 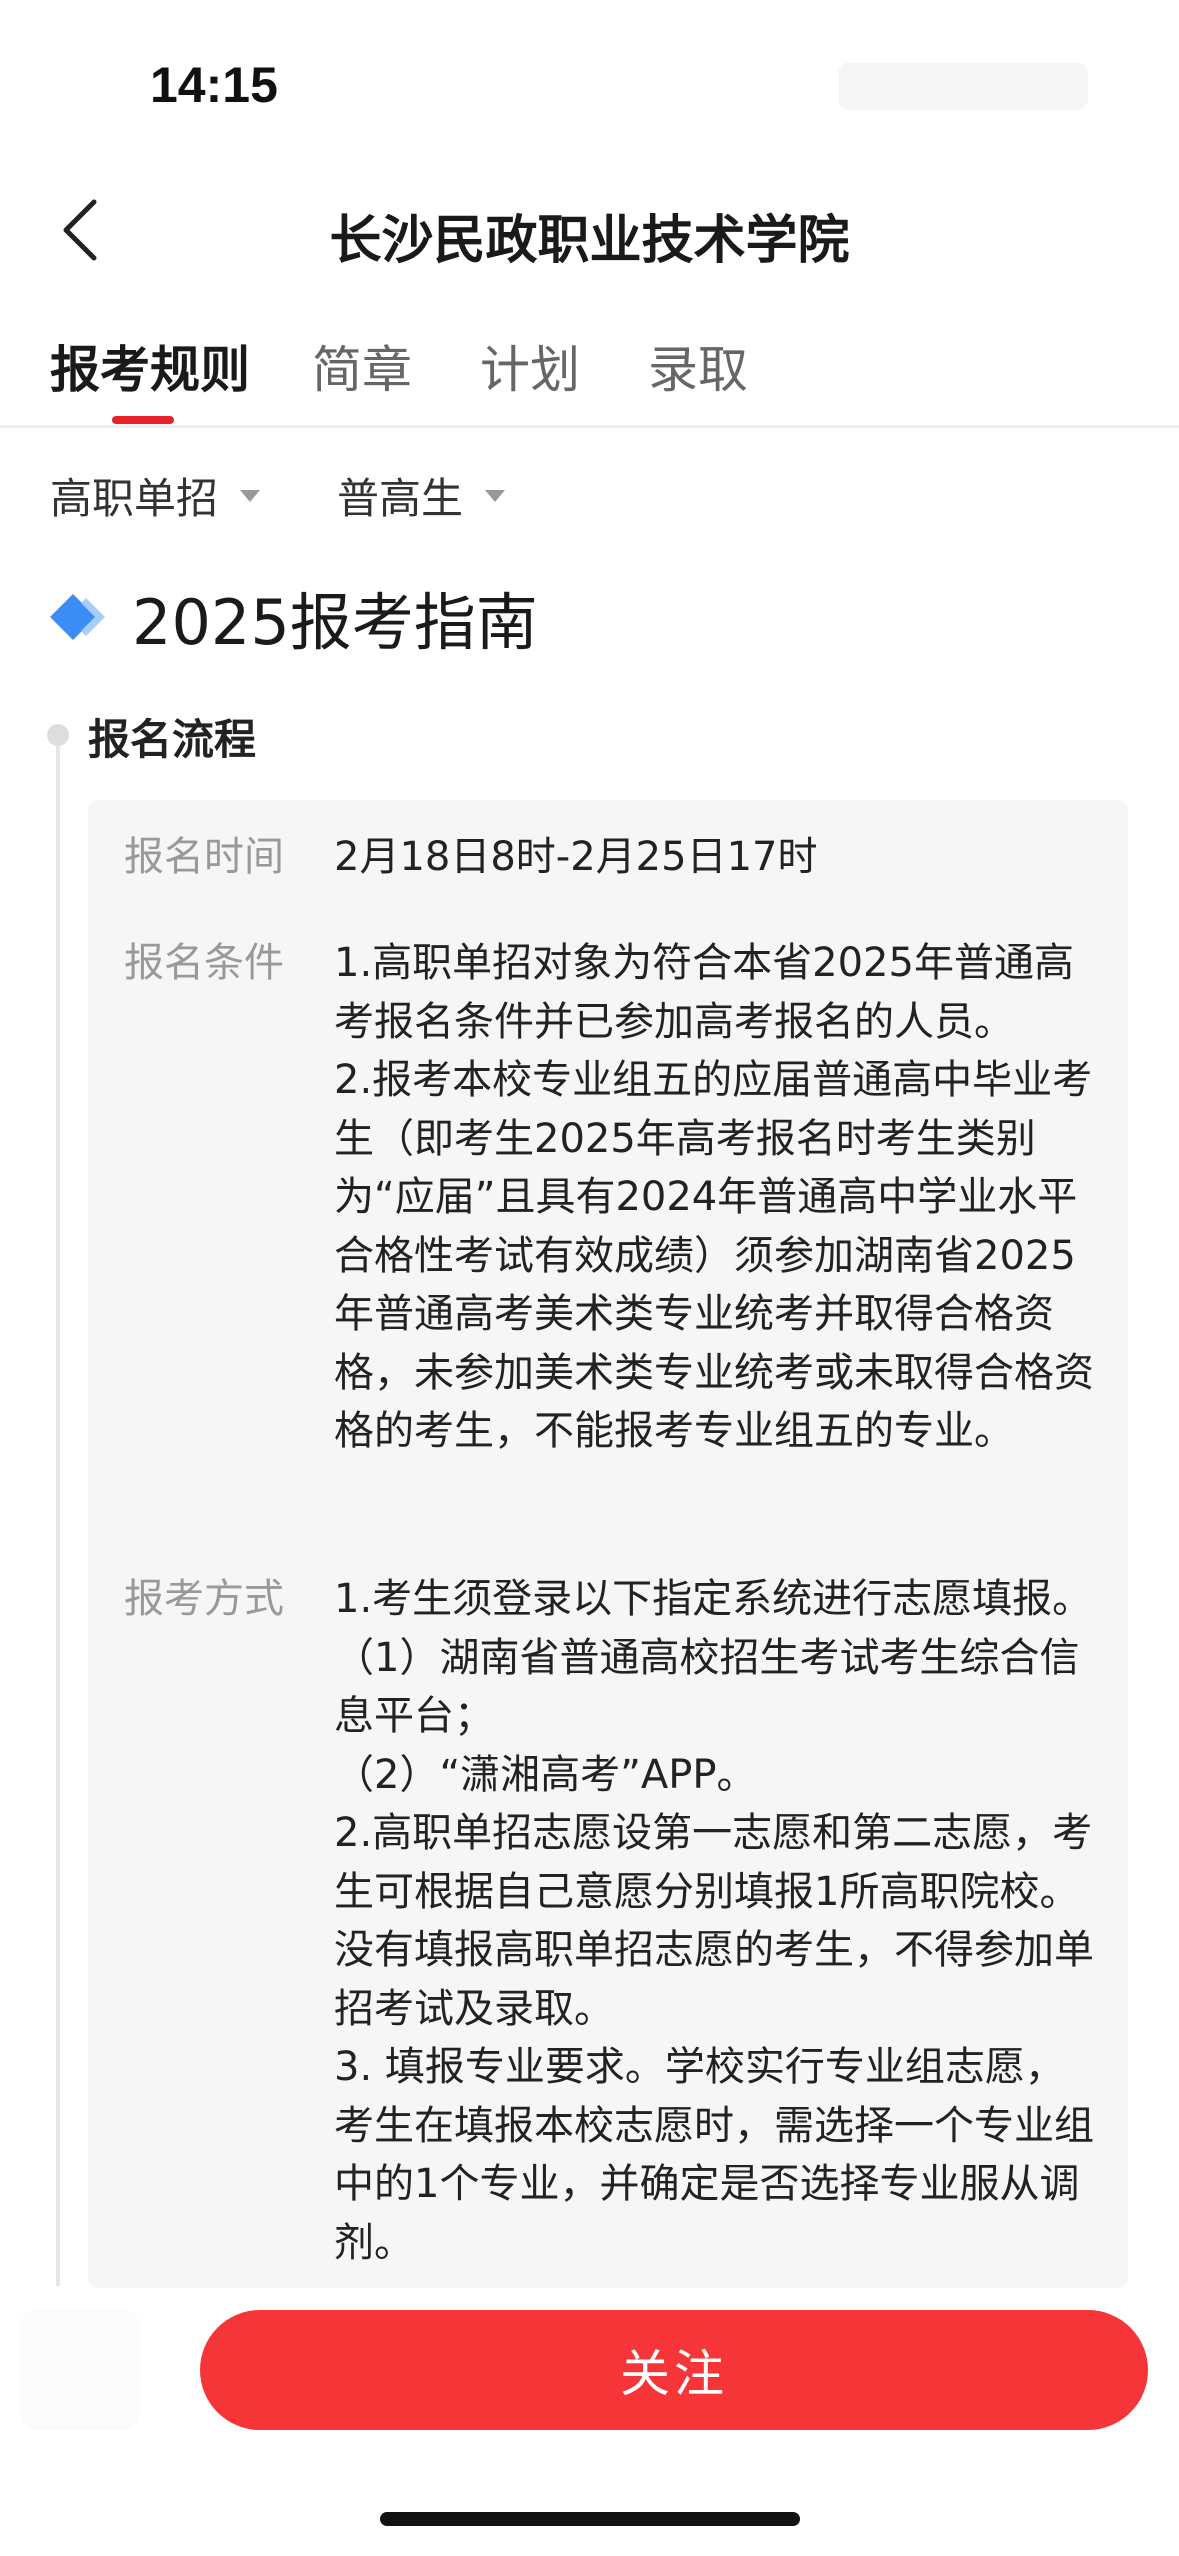 I want to click on section-title: 报名流程, so click(x=172, y=739).